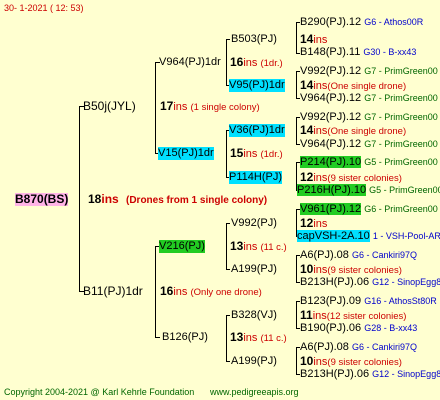  I want to click on l4-row-12: B123(PJ).09 G16 - AthosSt80R, so click(368, 301).